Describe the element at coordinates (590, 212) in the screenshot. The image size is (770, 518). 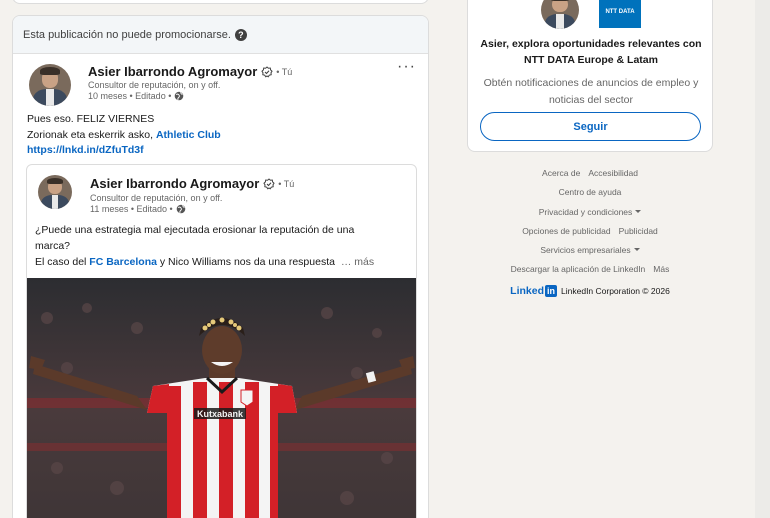
I see `footer-privacy: Privacidad y condiciones` at that location.